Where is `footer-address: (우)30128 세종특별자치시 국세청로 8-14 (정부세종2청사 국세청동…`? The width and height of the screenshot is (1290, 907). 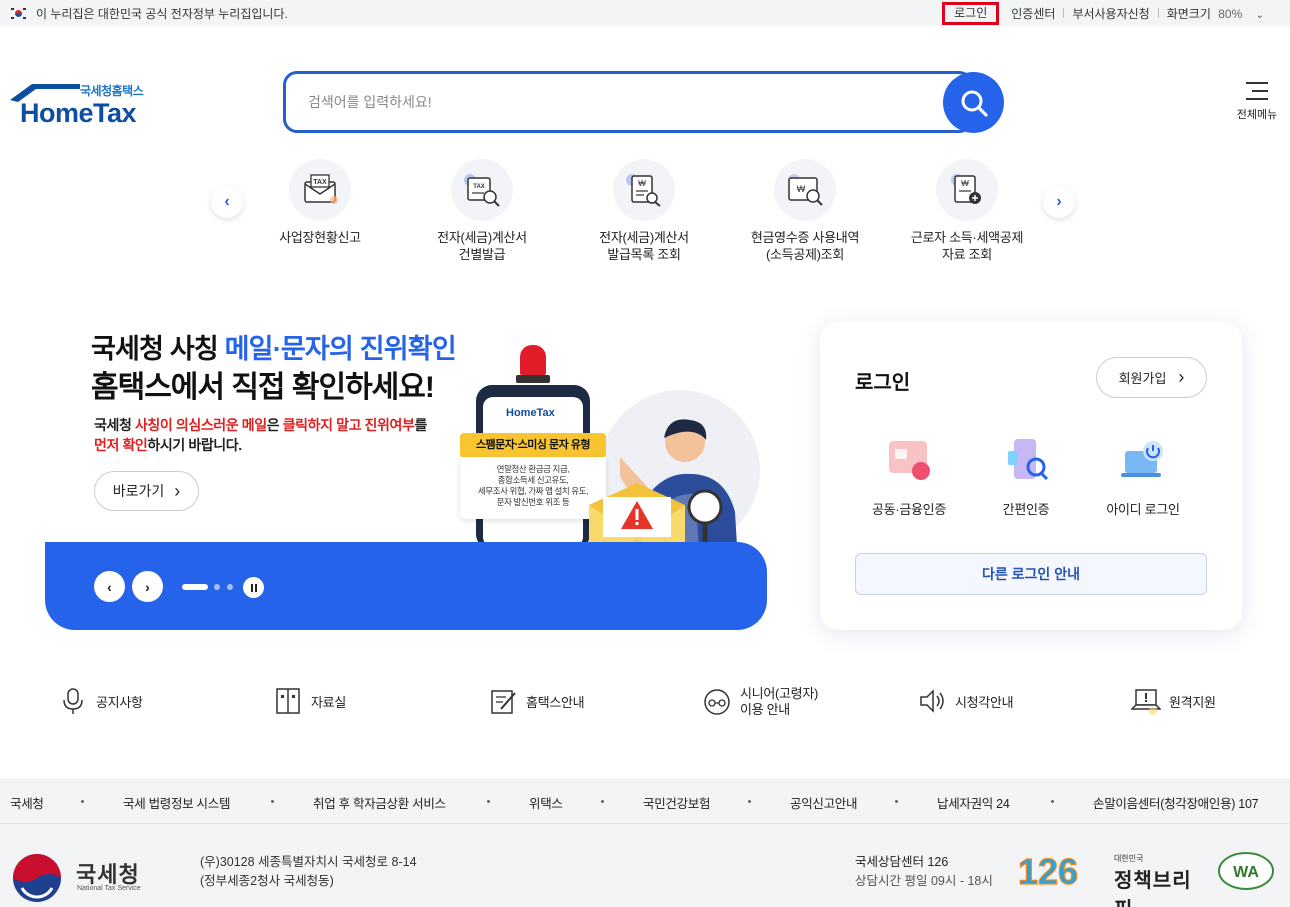
footer-address: (우)30128 세종특별자치시 국세청로 8-14 (정부세종2청사 국세청동… is located at coordinates (308, 872).